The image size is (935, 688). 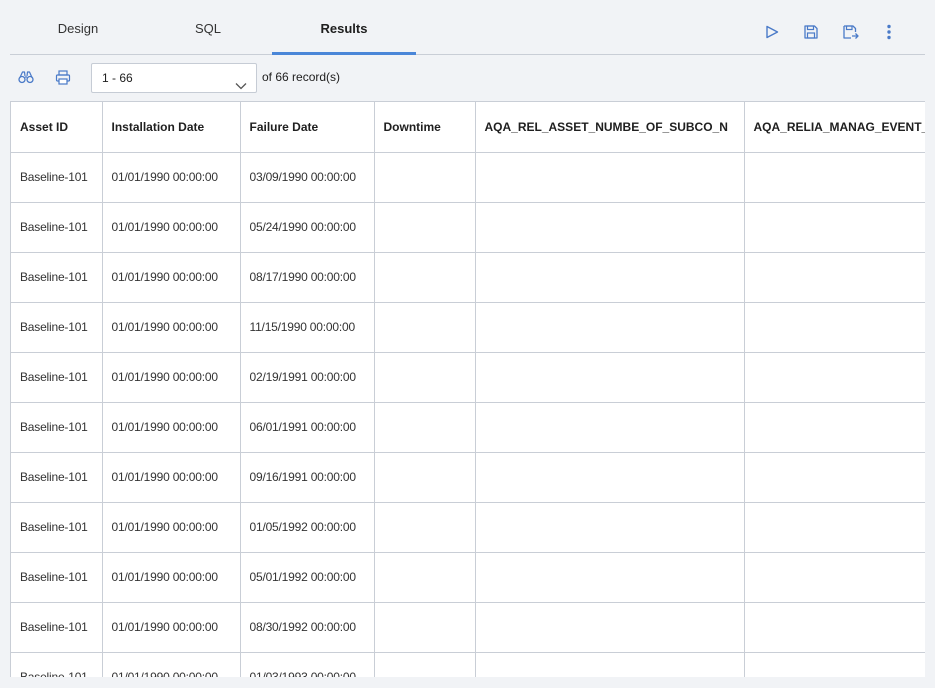 I want to click on binoculars-icon, so click(x=26, y=77).